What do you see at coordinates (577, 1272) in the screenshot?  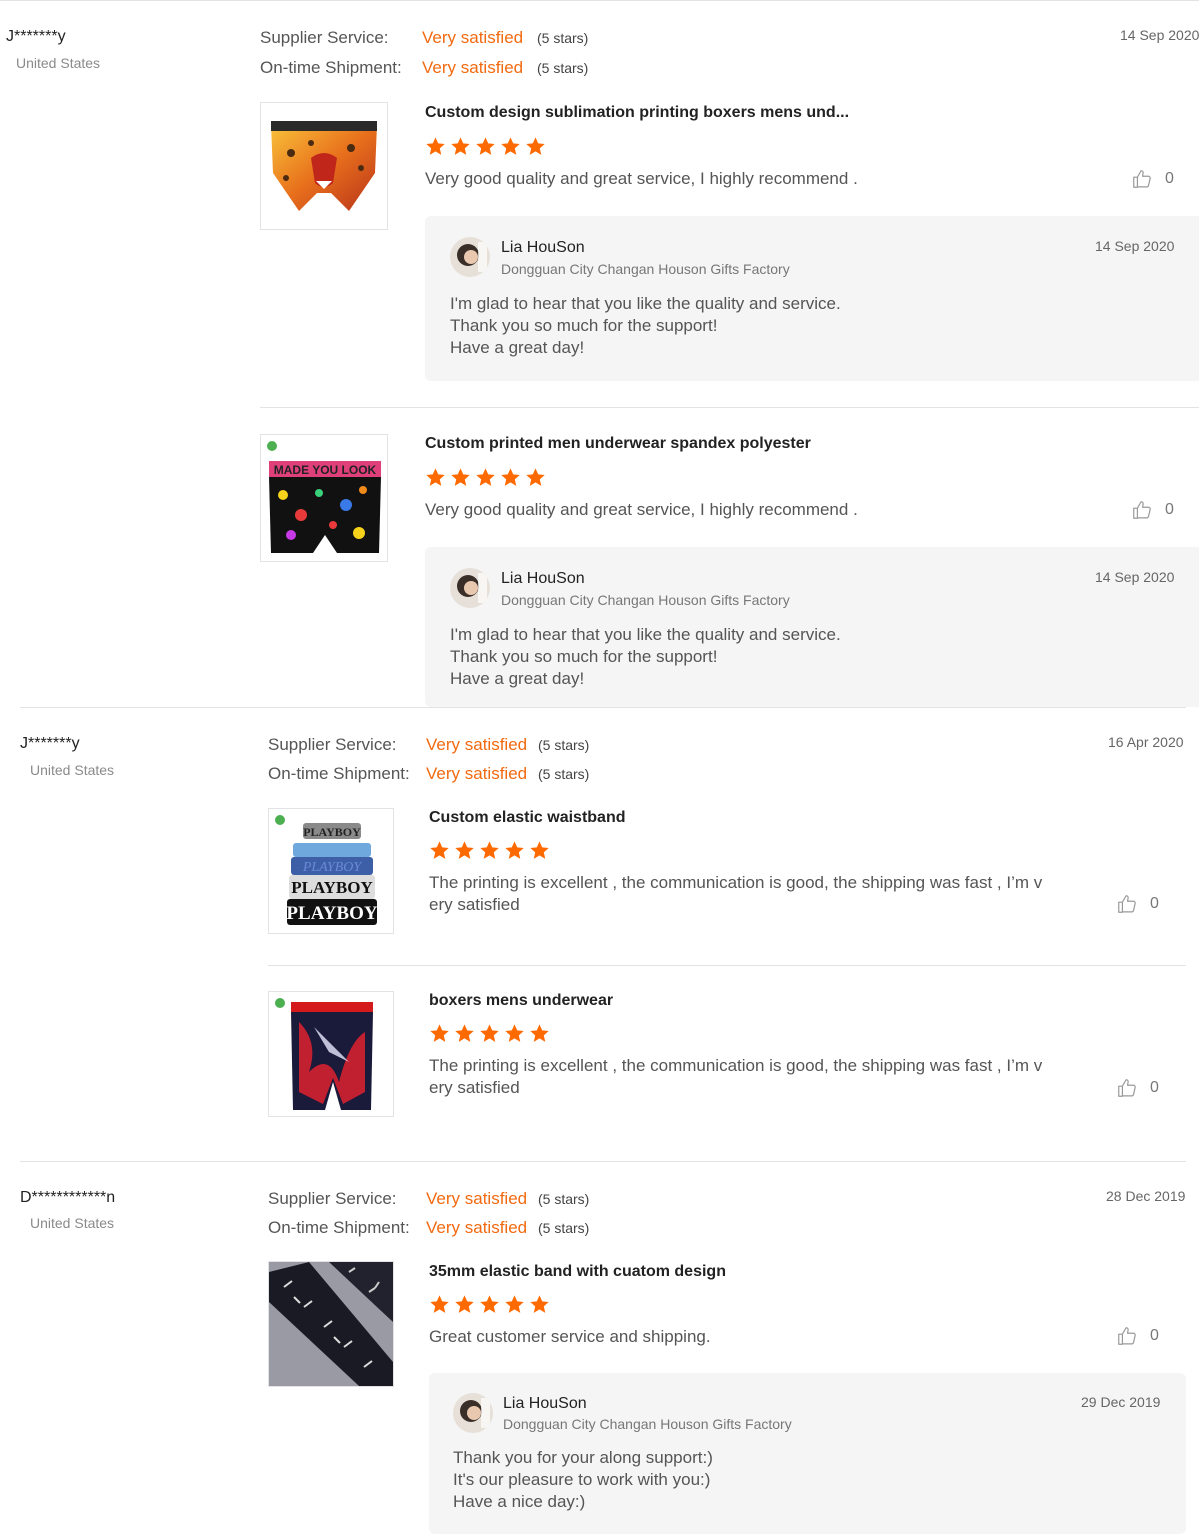 I see `product-title: 35mm elastic band with cuatom design` at bounding box center [577, 1272].